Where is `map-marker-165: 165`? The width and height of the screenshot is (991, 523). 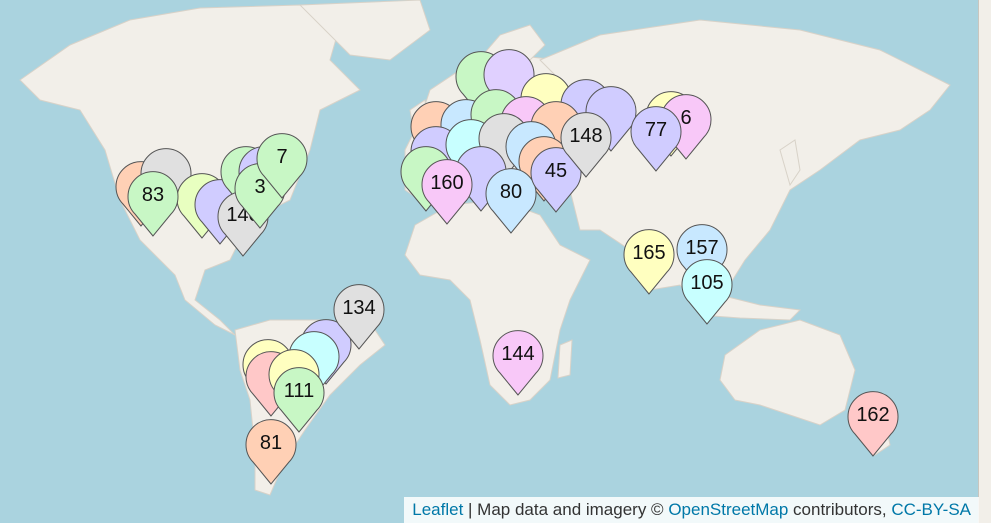
map-marker-165: 165 is located at coordinates (649, 262).